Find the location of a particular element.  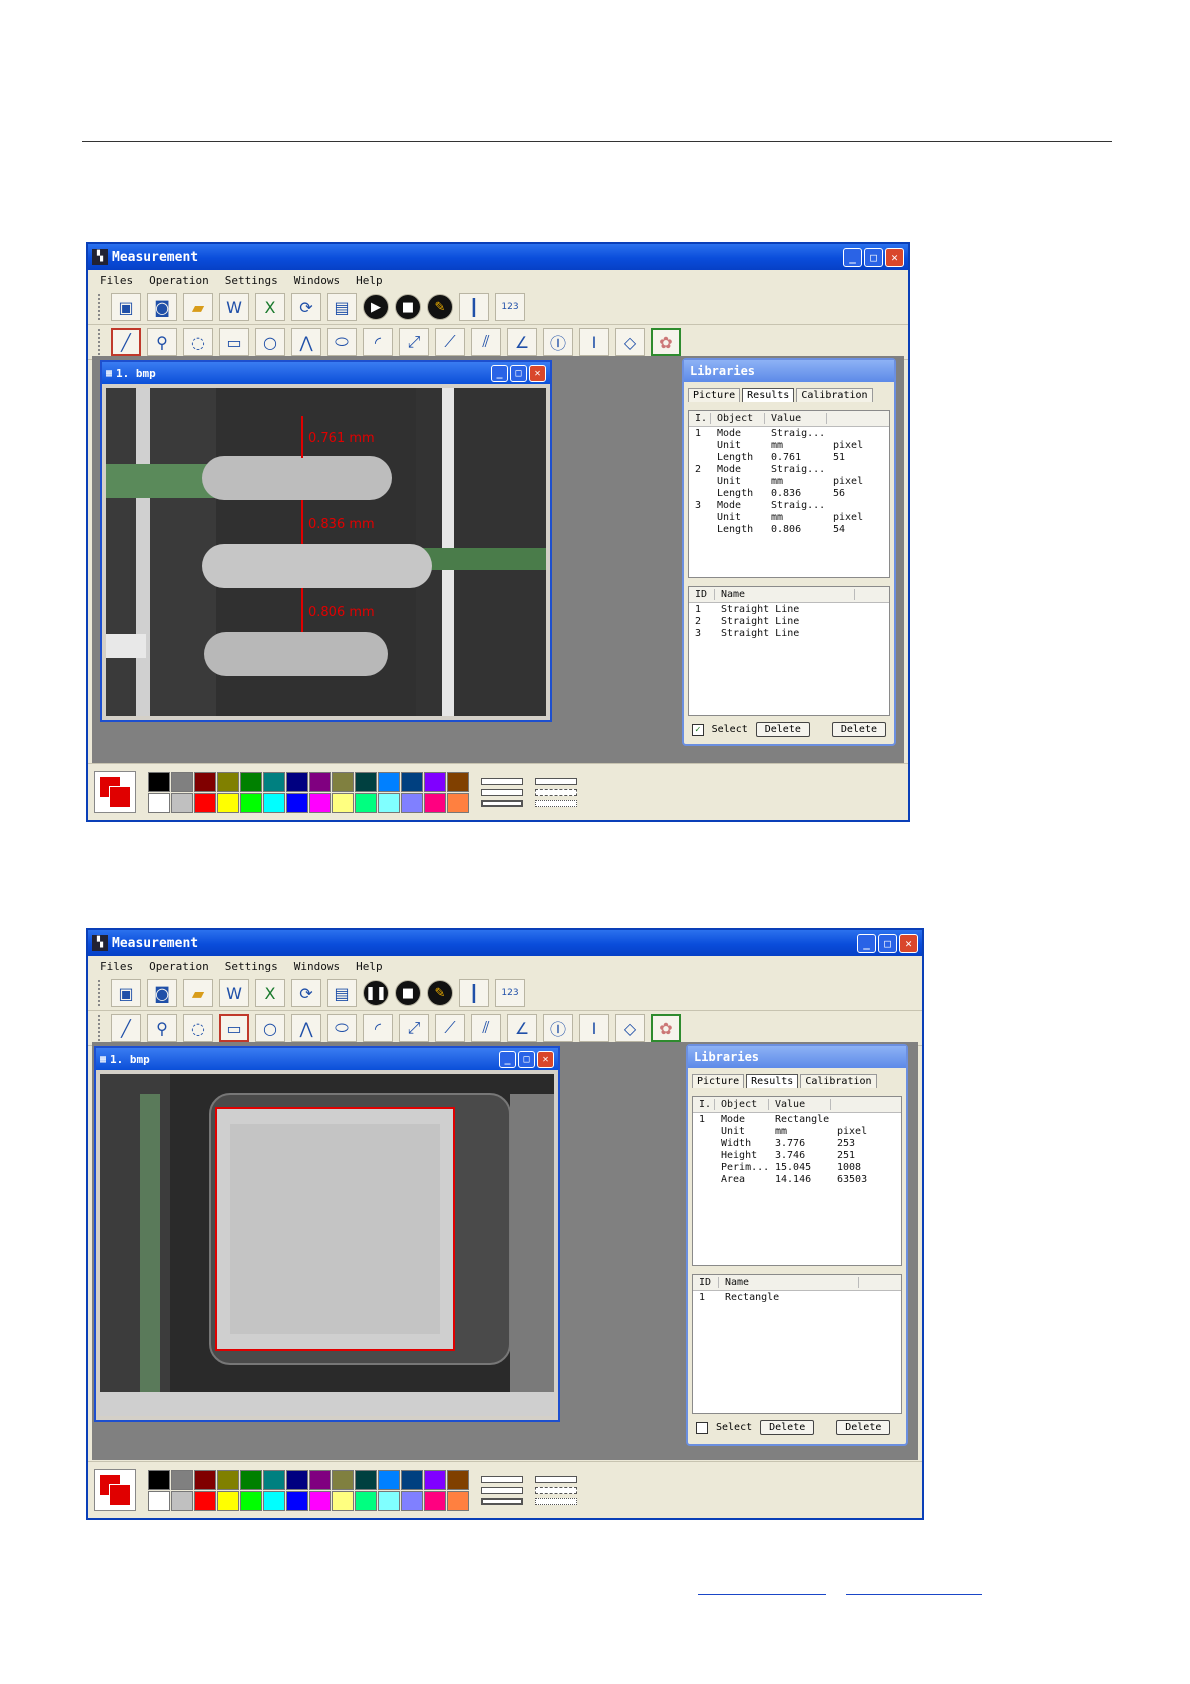

line-width-selector is located at coordinates (502, 792).